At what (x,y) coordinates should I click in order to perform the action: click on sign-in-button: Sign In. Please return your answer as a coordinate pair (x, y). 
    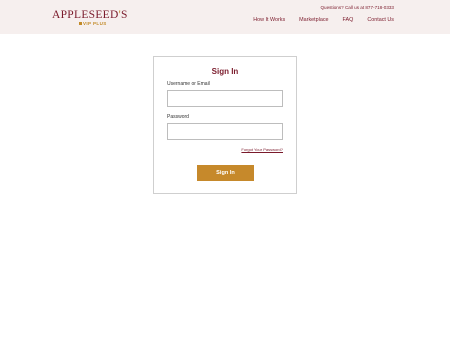
    Looking at the image, I should click on (225, 173).